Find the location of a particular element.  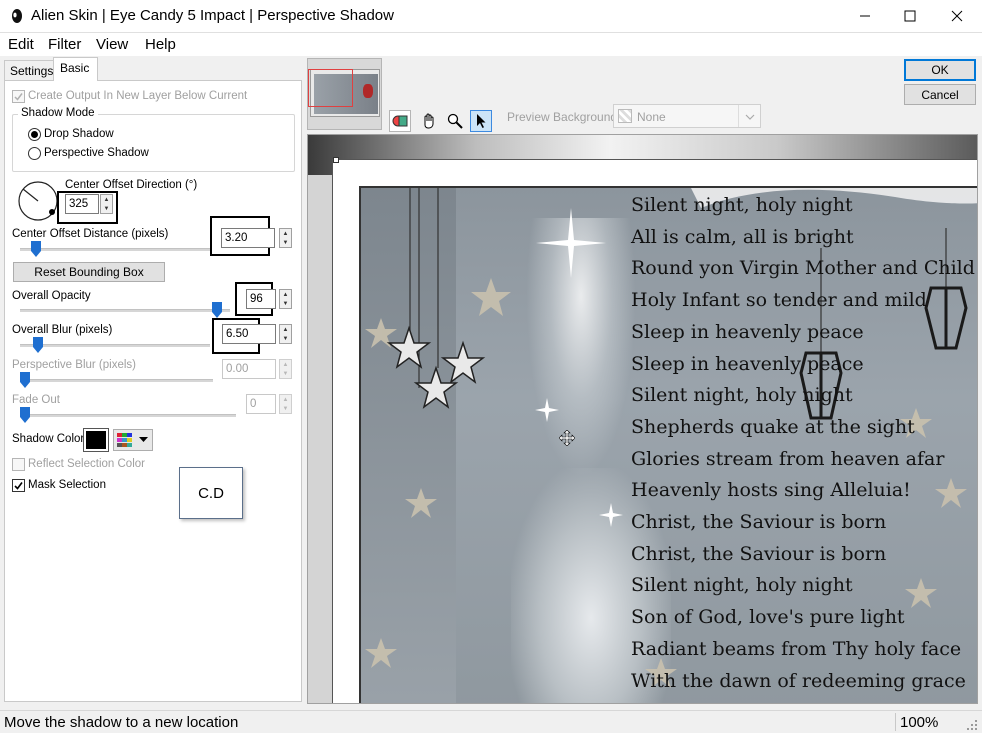

reflect-selection-color-checkbox is located at coordinates (18, 464).